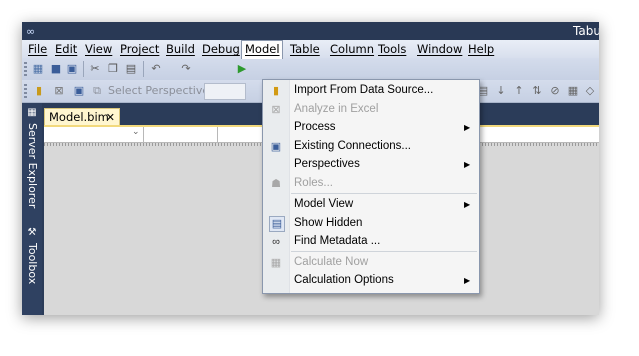 The image size is (639, 356). I want to click on filter-icon: ⊘, so click(555, 91).